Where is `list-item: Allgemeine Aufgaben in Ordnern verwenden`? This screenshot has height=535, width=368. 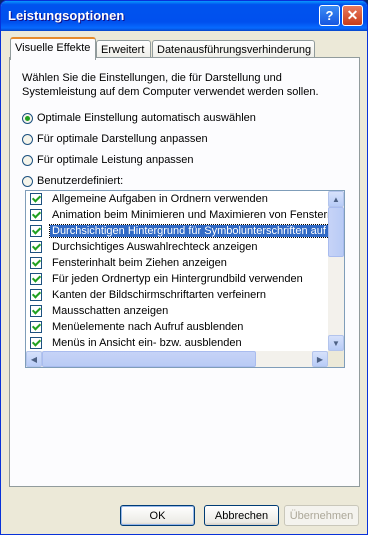 list-item: Allgemeine Aufgaben in Ordnern verwenden is located at coordinates (176, 199).